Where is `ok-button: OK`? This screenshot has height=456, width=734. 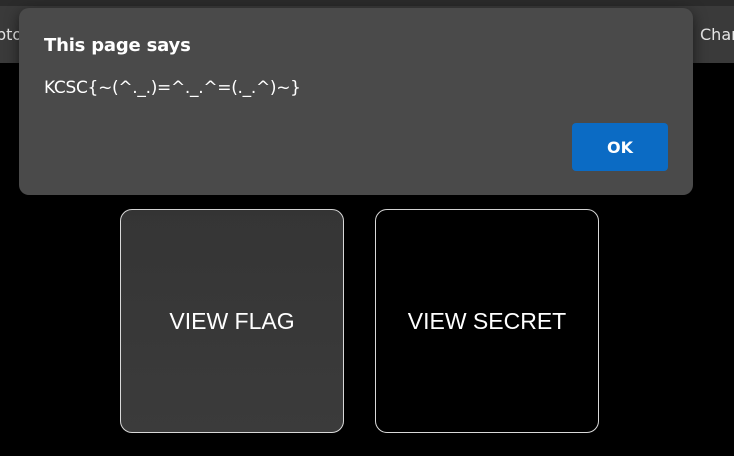 ok-button: OK is located at coordinates (620, 147).